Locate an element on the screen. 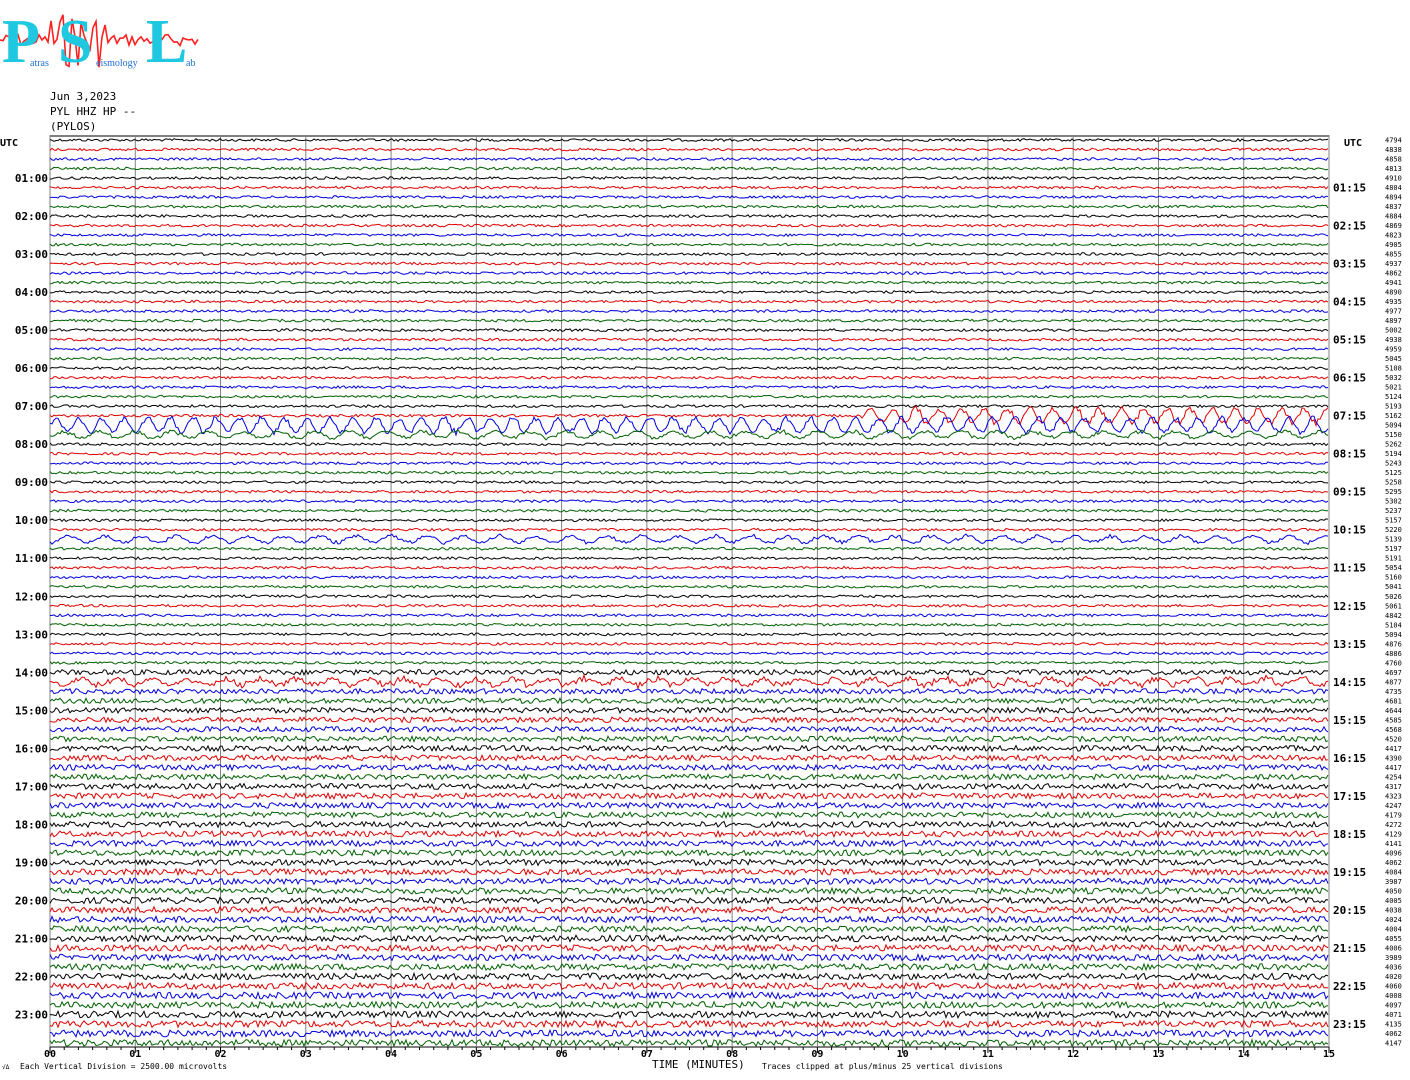 The width and height of the screenshot is (1410, 1080). trace-value: 4071 is located at coordinates (1393, 1015).